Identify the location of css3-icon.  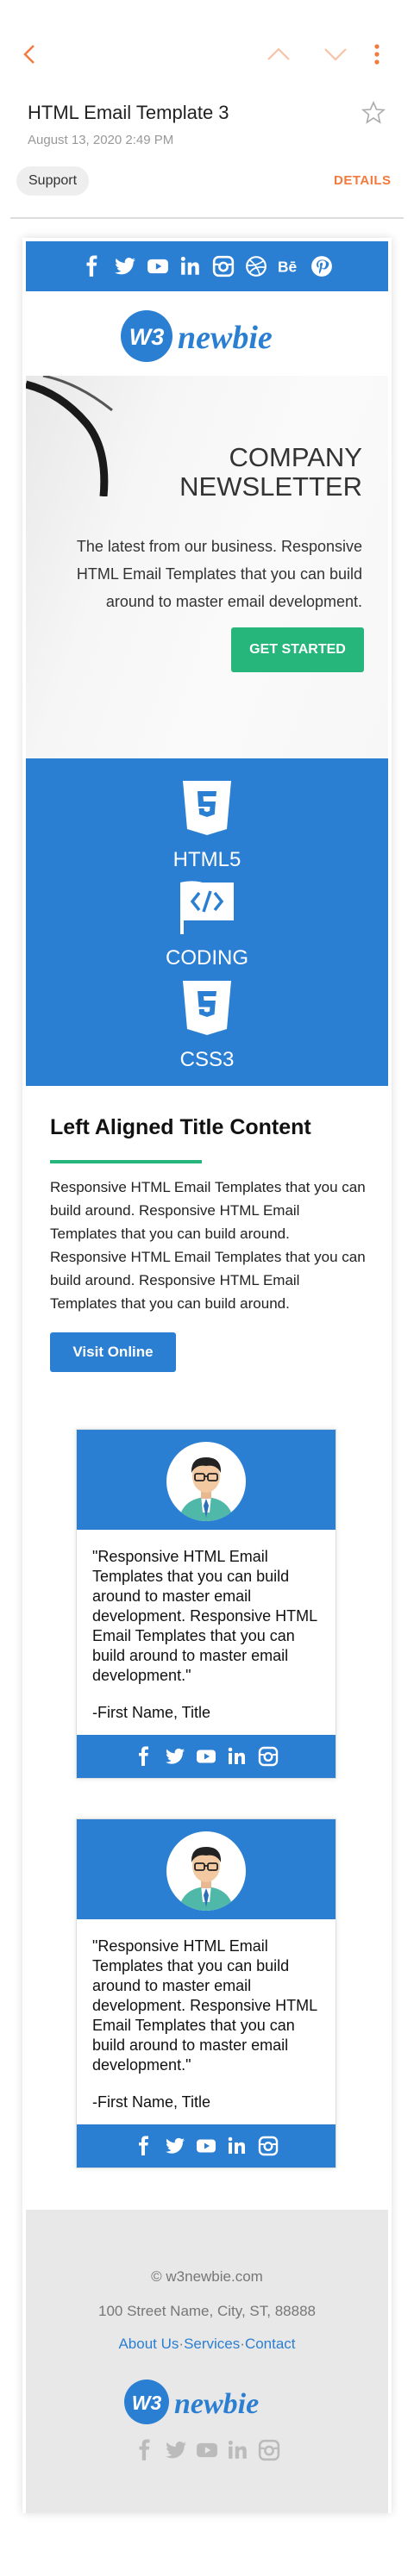
(207, 1008).